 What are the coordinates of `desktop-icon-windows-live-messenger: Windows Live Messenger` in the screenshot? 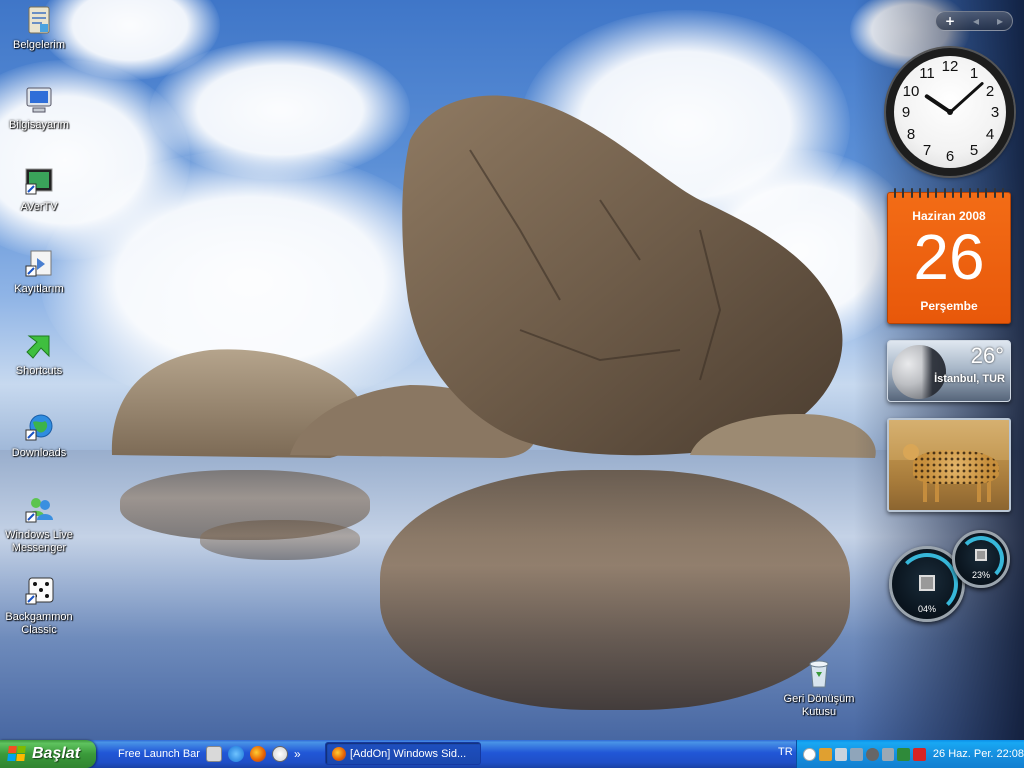 It's located at (39, 524).